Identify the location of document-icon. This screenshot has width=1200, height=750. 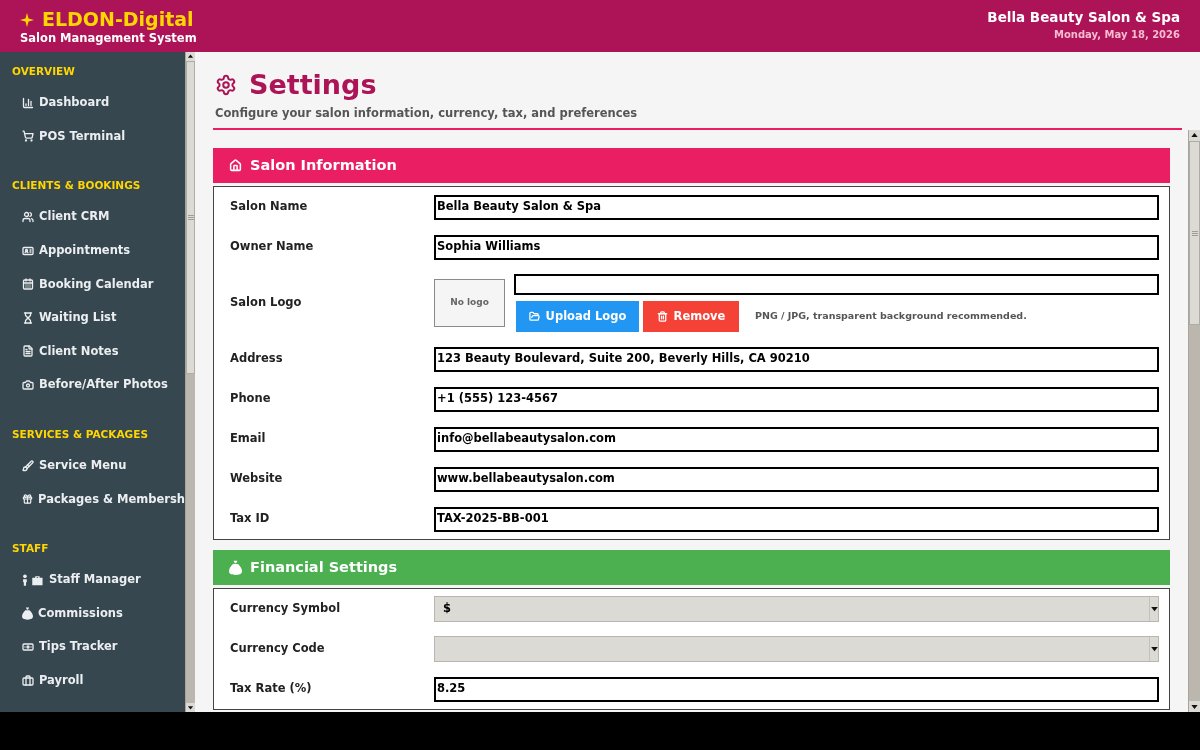
(28, 351).